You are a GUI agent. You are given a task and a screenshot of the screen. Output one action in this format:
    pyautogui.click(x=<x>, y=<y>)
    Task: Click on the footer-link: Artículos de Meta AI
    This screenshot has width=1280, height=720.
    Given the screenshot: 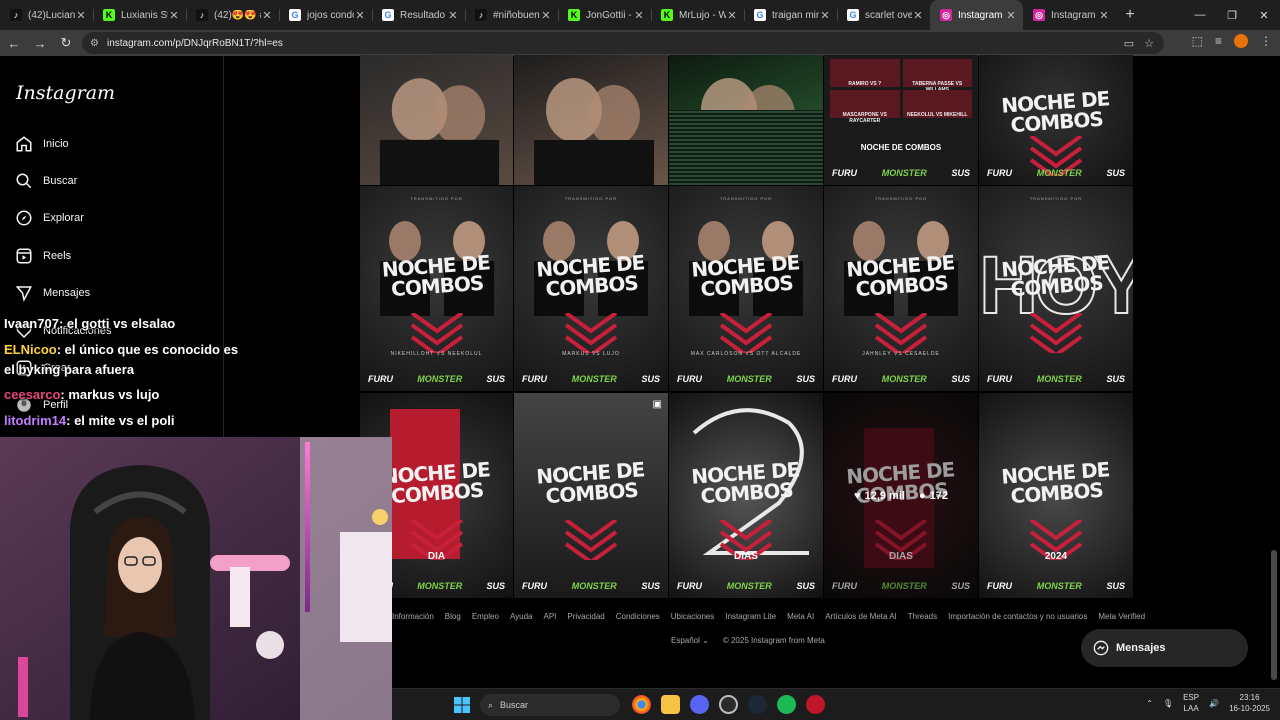 What is the action you would take?
    pyautogui.click(x=861, y=616)
    